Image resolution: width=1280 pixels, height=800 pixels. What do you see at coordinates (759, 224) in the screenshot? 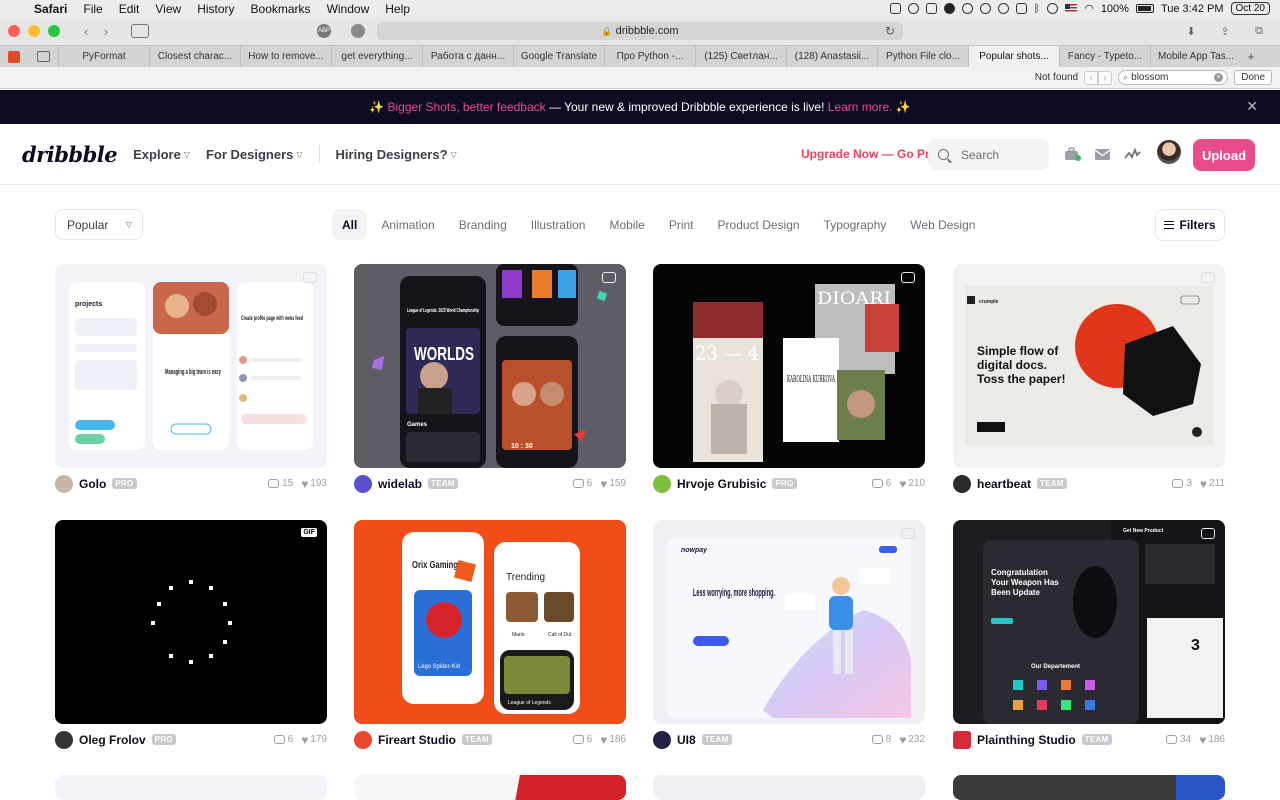
I see `category-product-design: Product Design` at bounding box center [759, 224].